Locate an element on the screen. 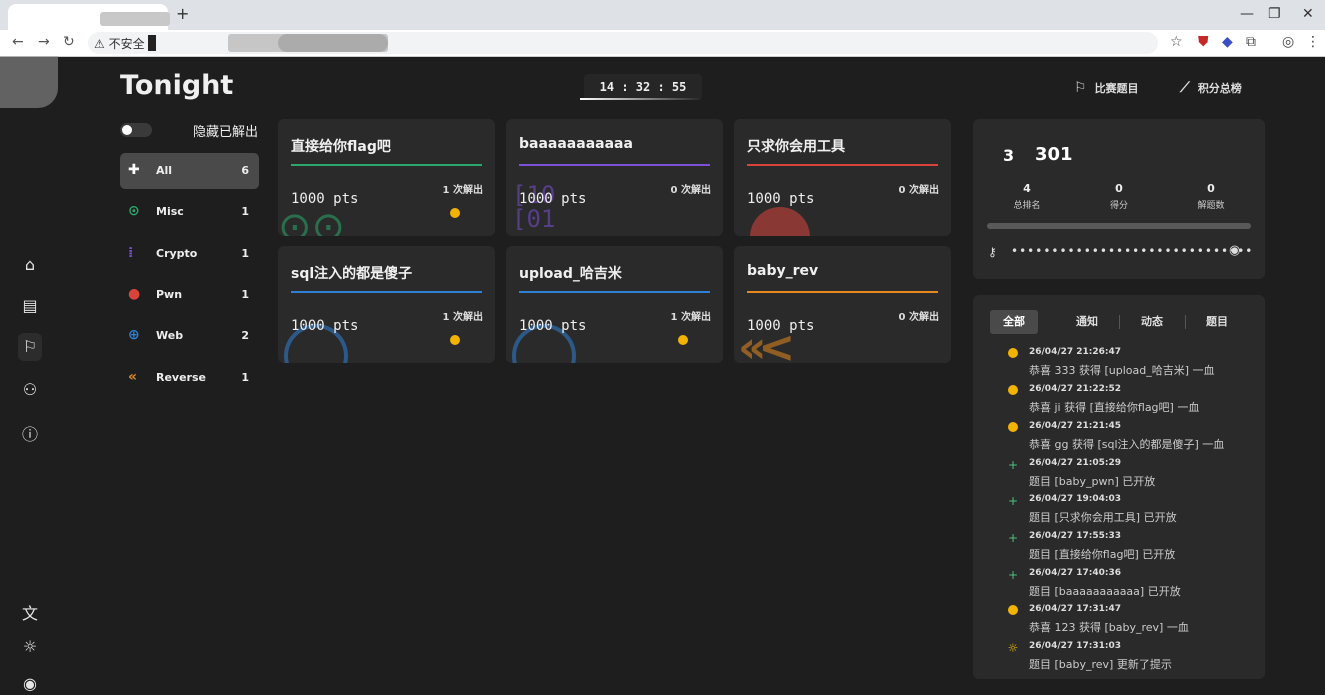  category-pwn: ● Pwn 1 is located at coordinates (189, 295).